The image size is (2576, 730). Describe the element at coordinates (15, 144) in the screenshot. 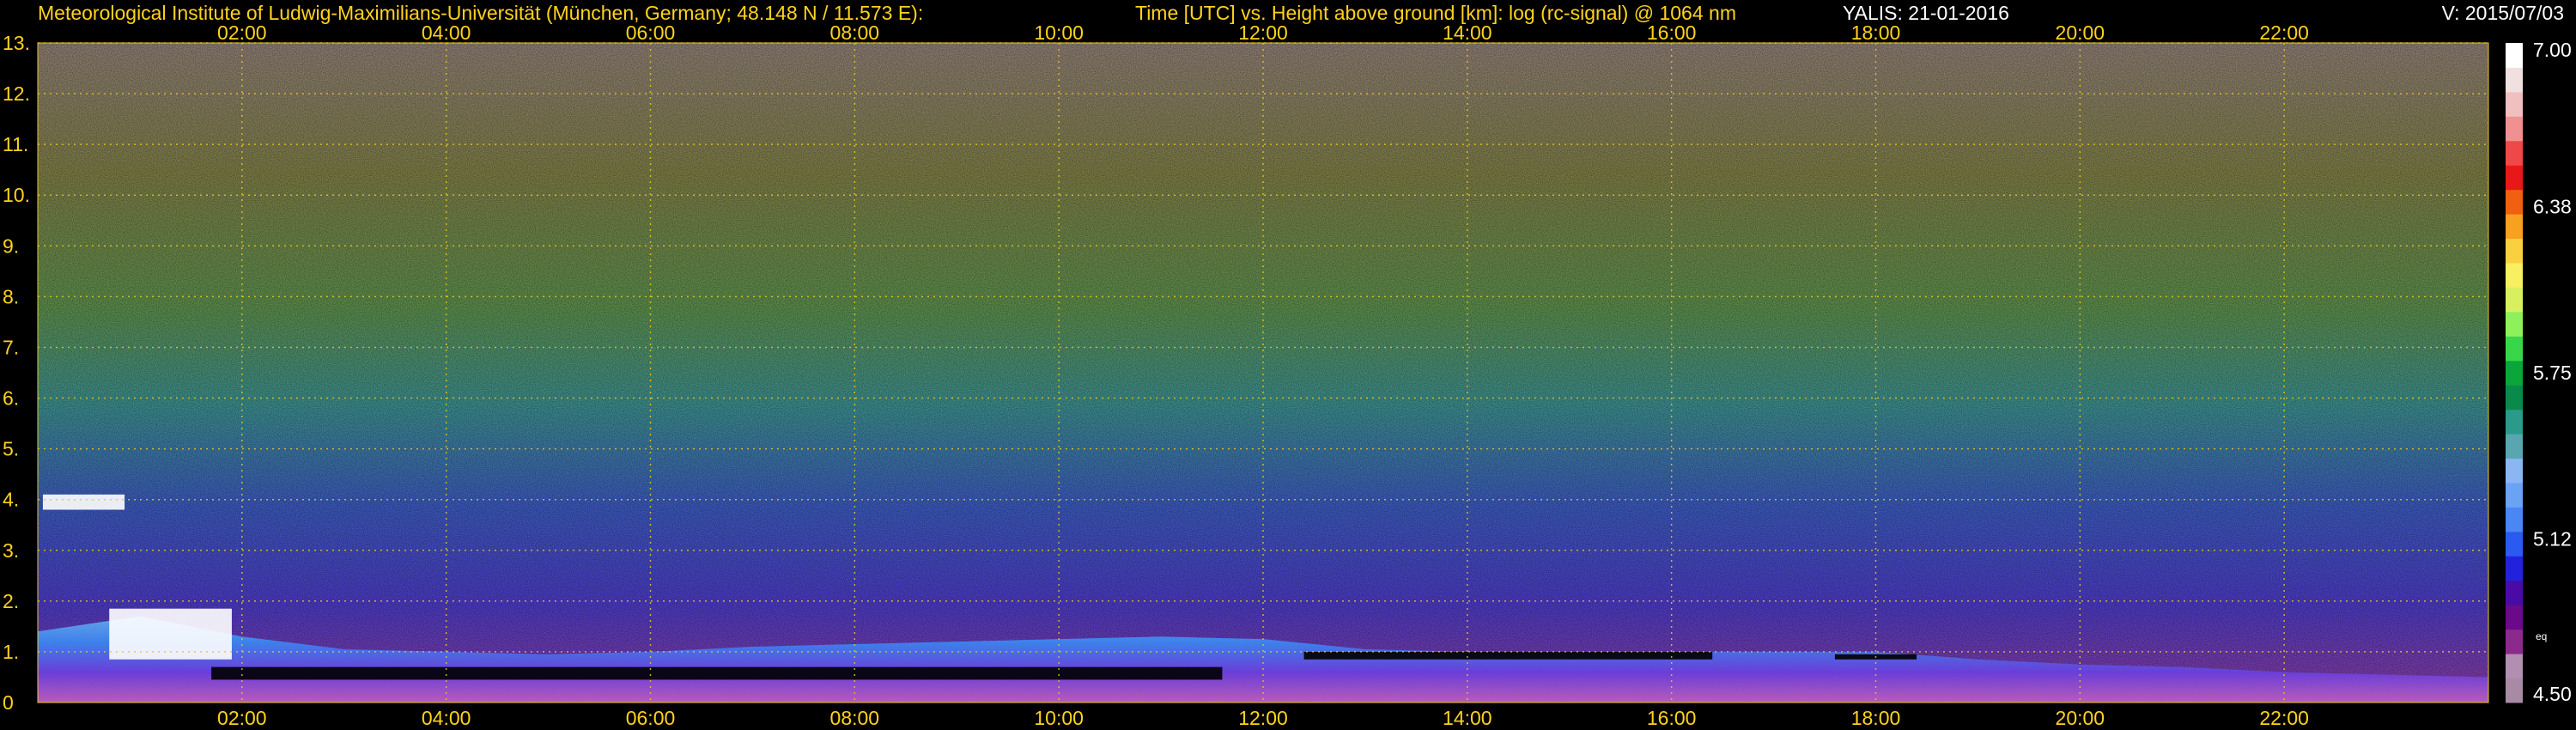

I see `y-tick-label: 11.` at that location.